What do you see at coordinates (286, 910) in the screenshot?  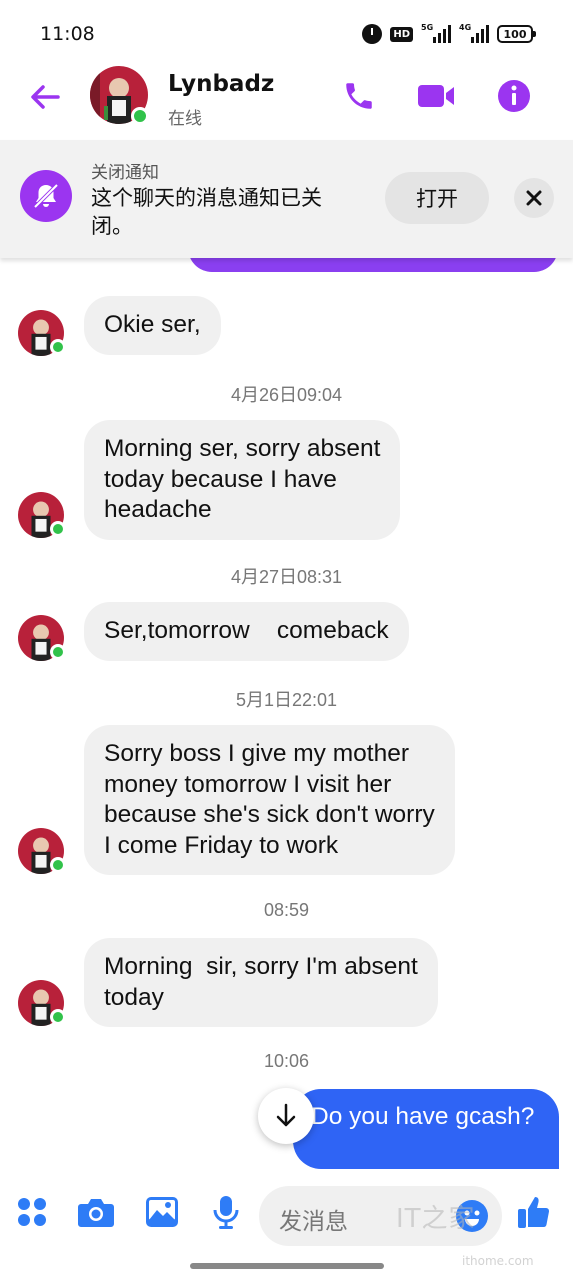 I see `message-timestamp: 08:59` at bounding box center [286, 910].